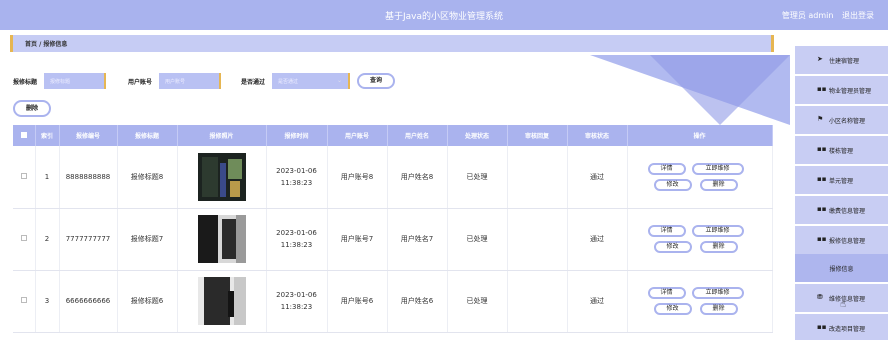 This screenshot has height=340, width=888. Describe the element at coordinates (147, 301) in the screenshot. I see `title-cell: 报修标题6` at that location.